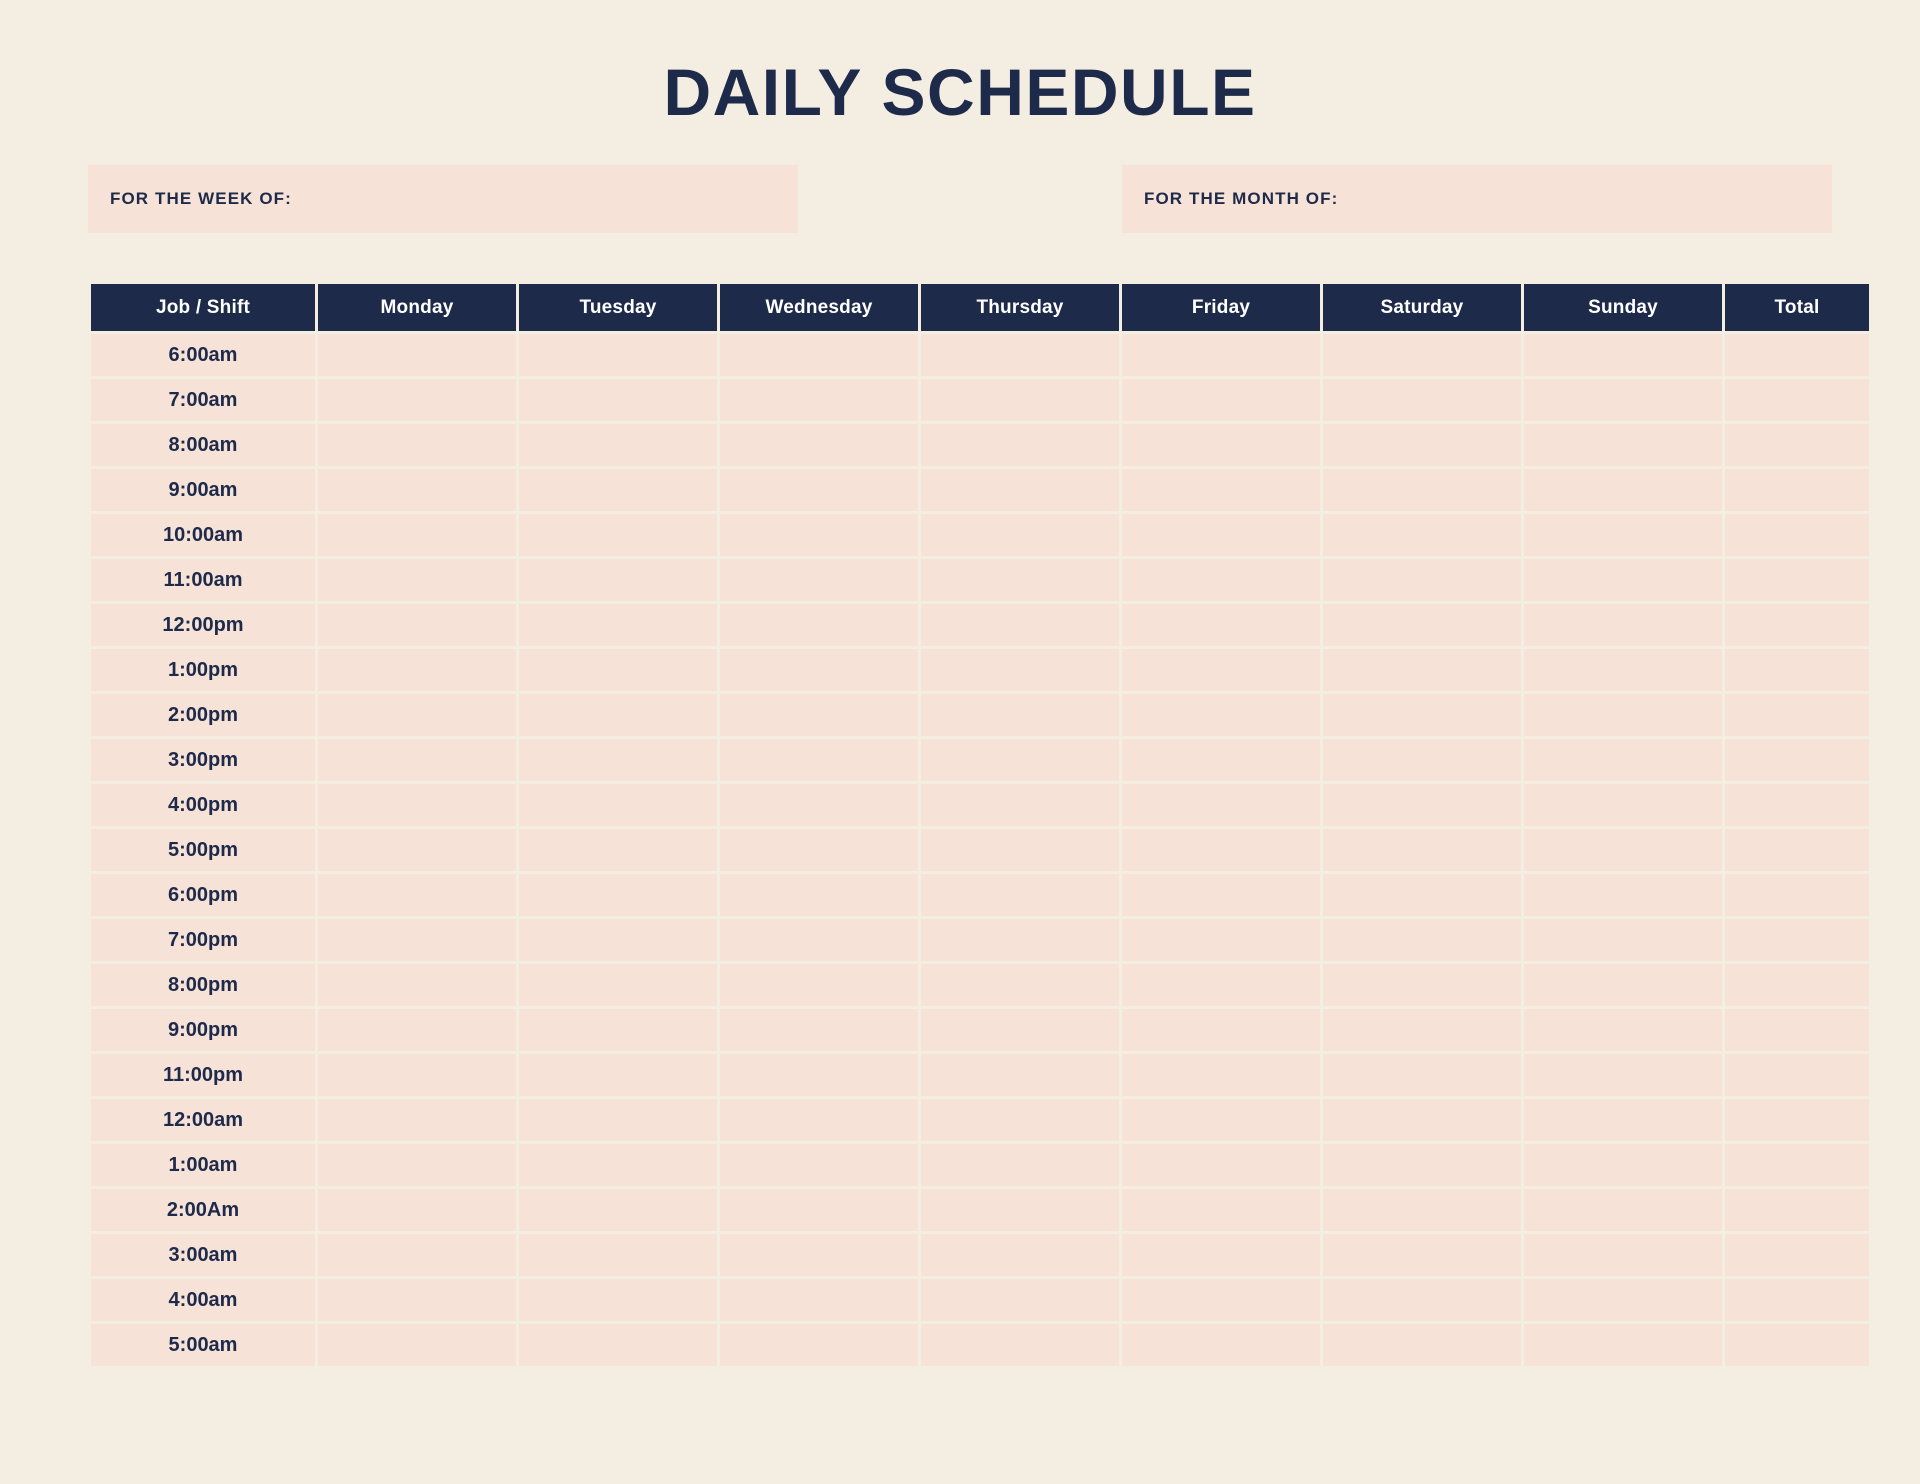 This screenshot has height=1484, width=1920. I want to click on month-of-field: FOR THE MONTH OF:, so click(1477, 199).